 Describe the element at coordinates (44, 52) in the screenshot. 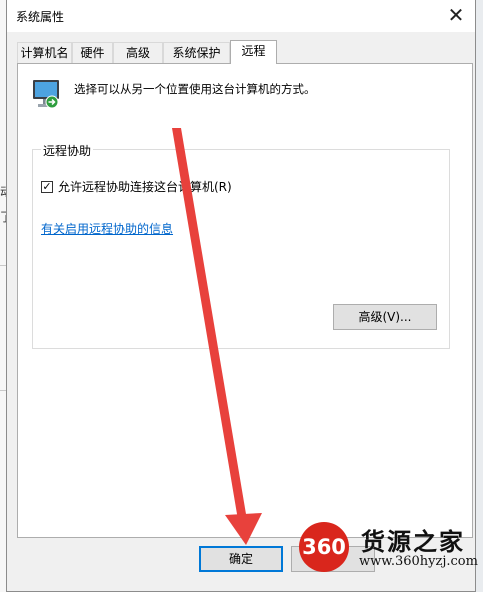

I see `tab-computer-name: 计算机名` at that location.